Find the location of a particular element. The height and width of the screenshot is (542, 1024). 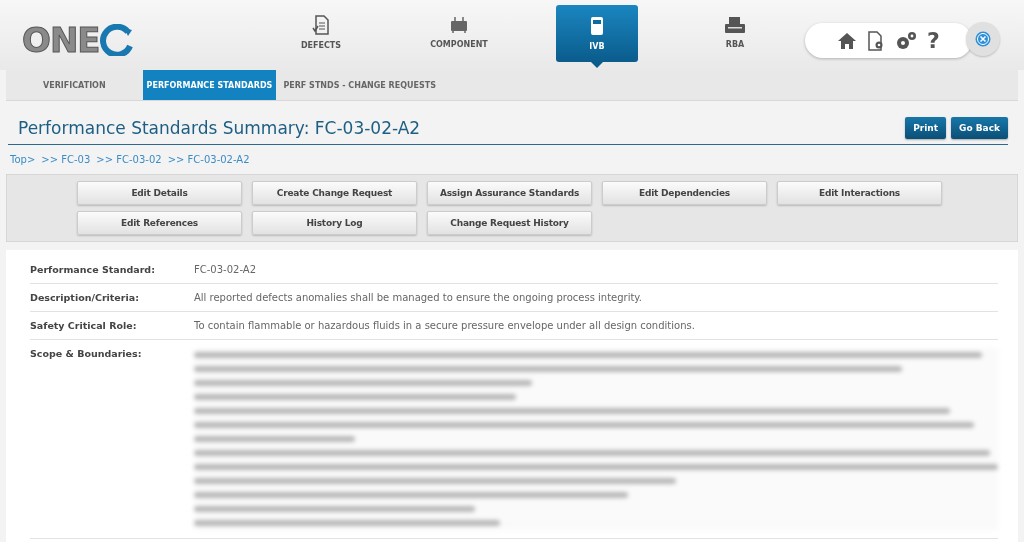

close-icon is located at coordinates (983, 39).